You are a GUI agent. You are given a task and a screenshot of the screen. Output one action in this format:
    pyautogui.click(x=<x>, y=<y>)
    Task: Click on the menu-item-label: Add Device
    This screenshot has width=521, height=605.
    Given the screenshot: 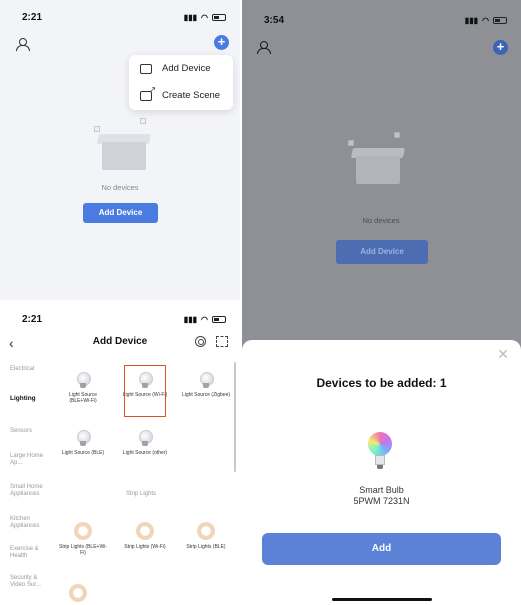 What is the action you would take?
    pyautogui.click(x=186, y=68)
    